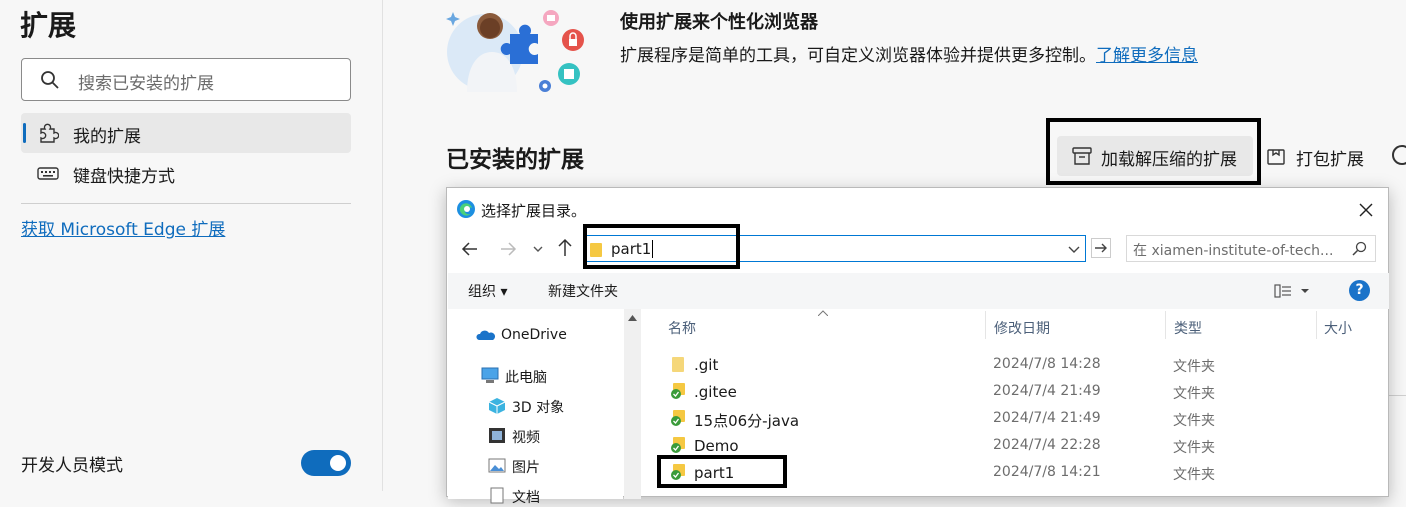 The image size is (1406, 507). Describe the element at coordinates (338, 463) in the screenshot. I see `toggle-knob` at that location.